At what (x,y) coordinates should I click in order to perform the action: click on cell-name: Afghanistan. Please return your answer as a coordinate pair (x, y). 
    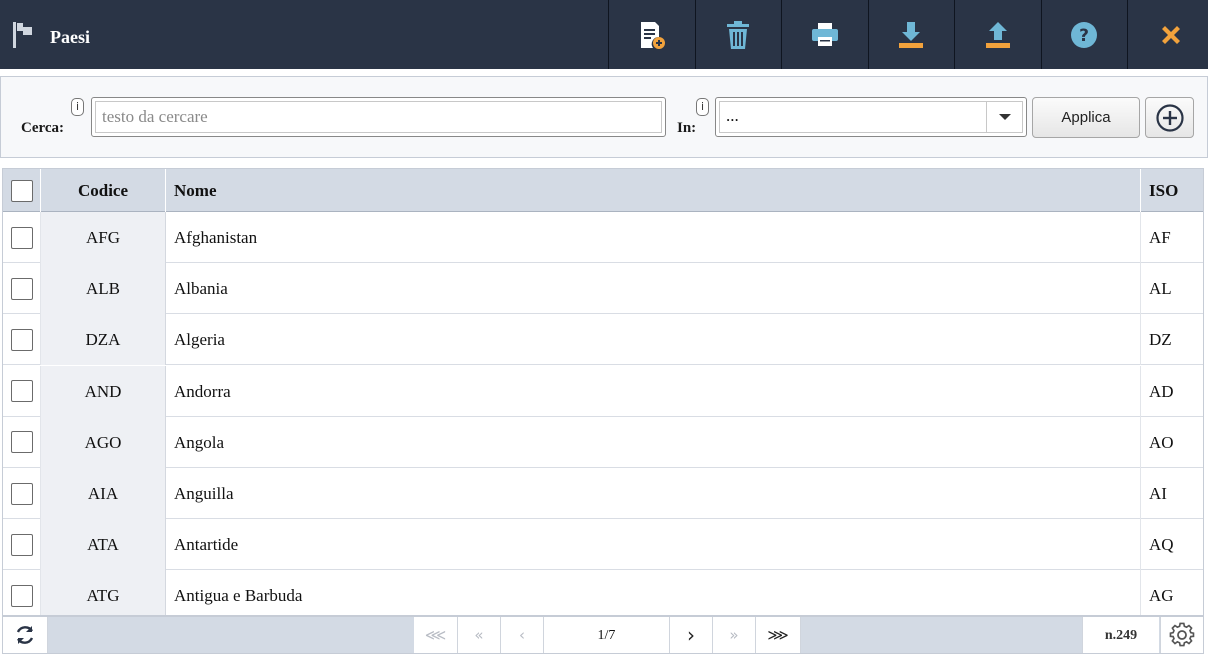
    Looking at the image, I should click on (653, 237).